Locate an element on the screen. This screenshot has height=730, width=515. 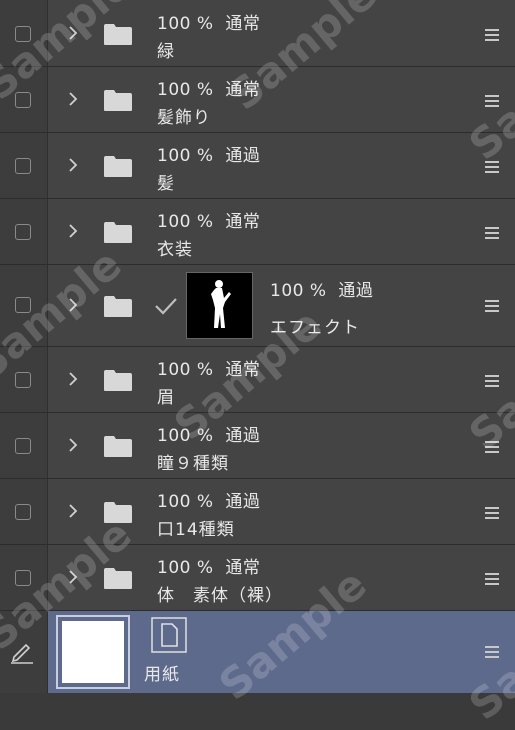
layer-row: 100 % 通過 髪 is located at coordinates (257, 166).